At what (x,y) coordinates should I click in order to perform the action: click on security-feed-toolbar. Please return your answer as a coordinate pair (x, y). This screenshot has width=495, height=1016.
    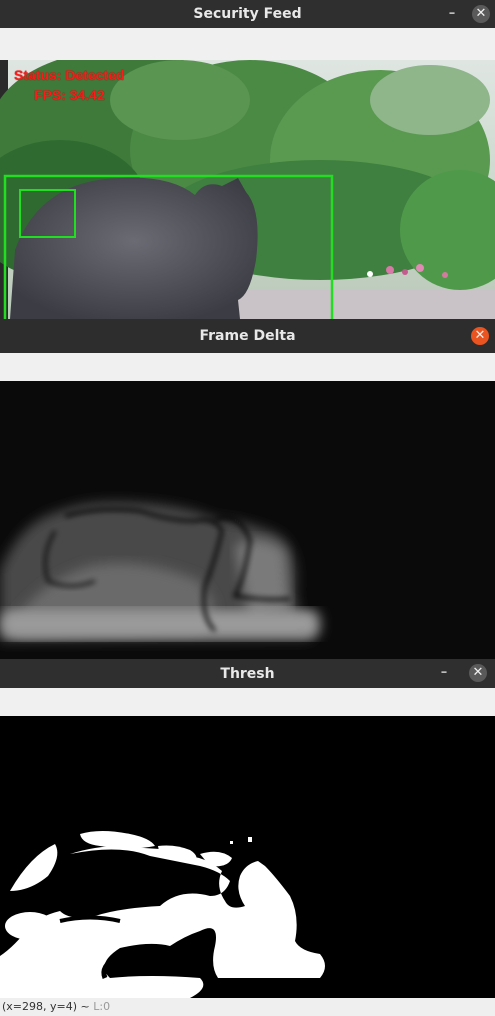
    Looking at the image, I should click on (247, 44).